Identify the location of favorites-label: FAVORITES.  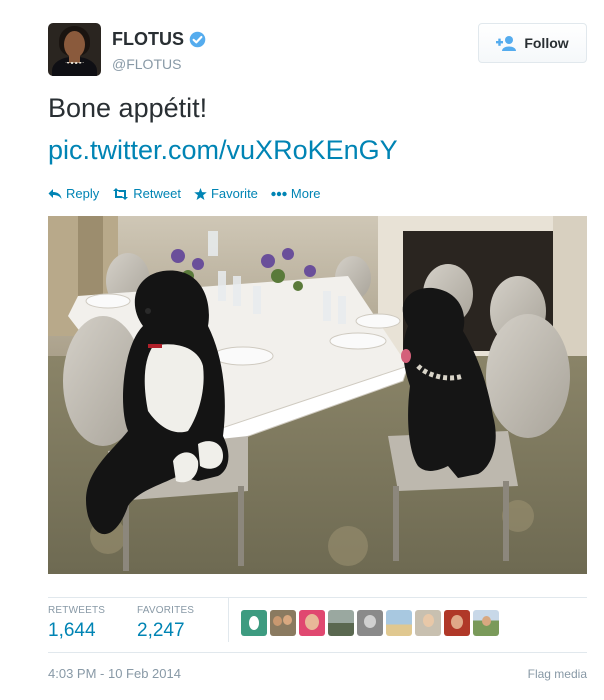
(166, 610).